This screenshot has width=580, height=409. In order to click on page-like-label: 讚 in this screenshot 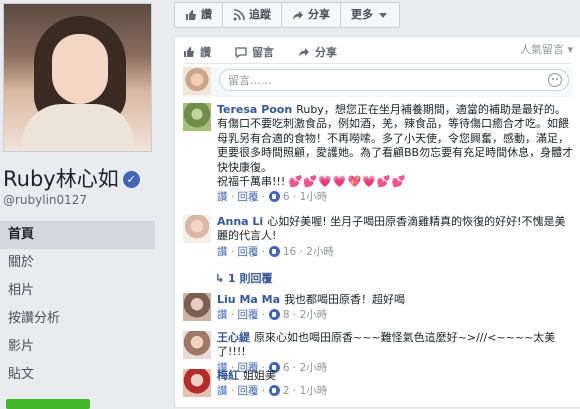, I will do `click(206, 14)`.